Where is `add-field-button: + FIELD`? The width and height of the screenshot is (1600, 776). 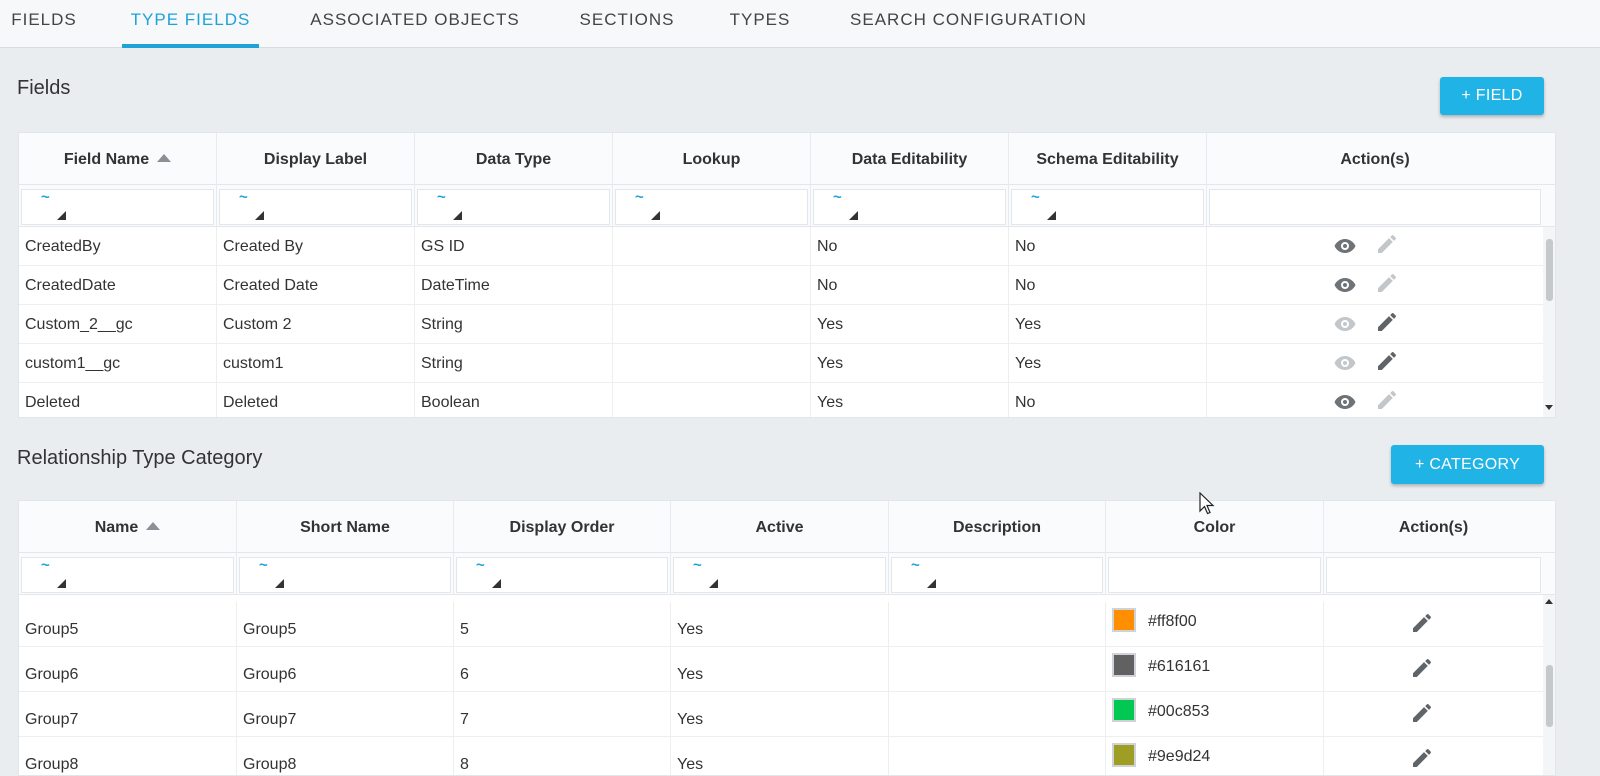 add-field-button: + FIELD is located at coordinates (1492, 96).